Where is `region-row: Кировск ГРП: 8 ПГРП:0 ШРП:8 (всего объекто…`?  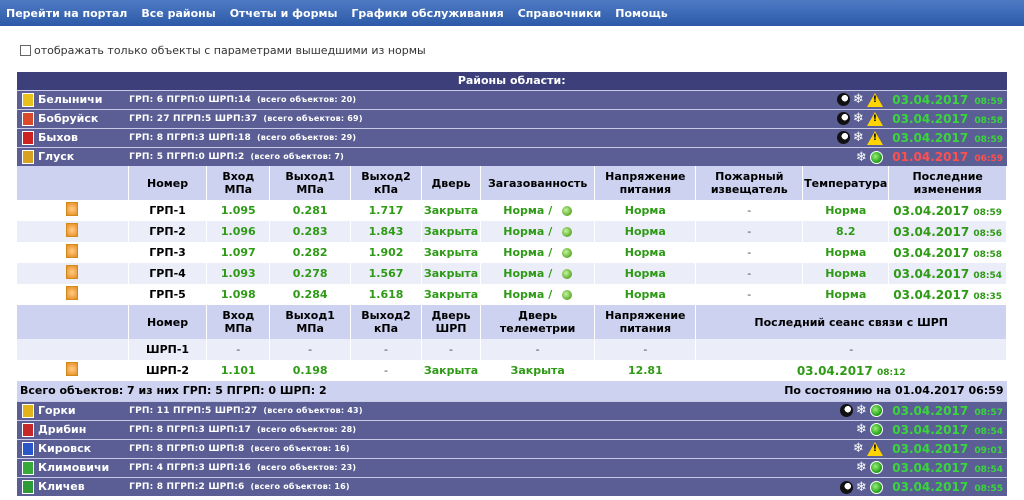 region-row: Кировск ГРП: 8 ПГРП:0 ШРП:8 (всего объекто… is located at coordinates (512, 448).